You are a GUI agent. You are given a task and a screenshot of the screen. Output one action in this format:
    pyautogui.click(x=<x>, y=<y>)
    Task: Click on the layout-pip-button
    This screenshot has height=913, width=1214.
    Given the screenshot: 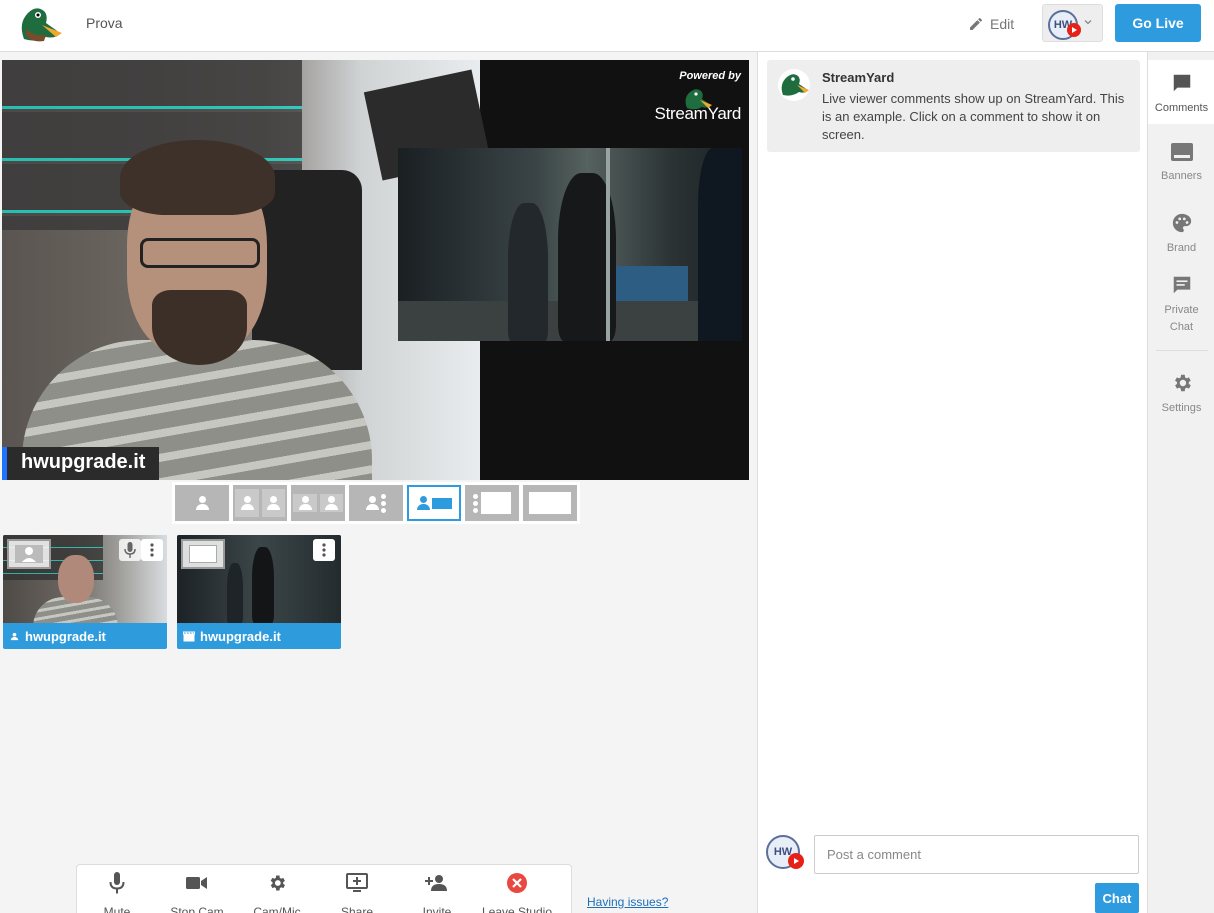 What is the action you would take?
    pyautogui.click(x=434, y=503)
    